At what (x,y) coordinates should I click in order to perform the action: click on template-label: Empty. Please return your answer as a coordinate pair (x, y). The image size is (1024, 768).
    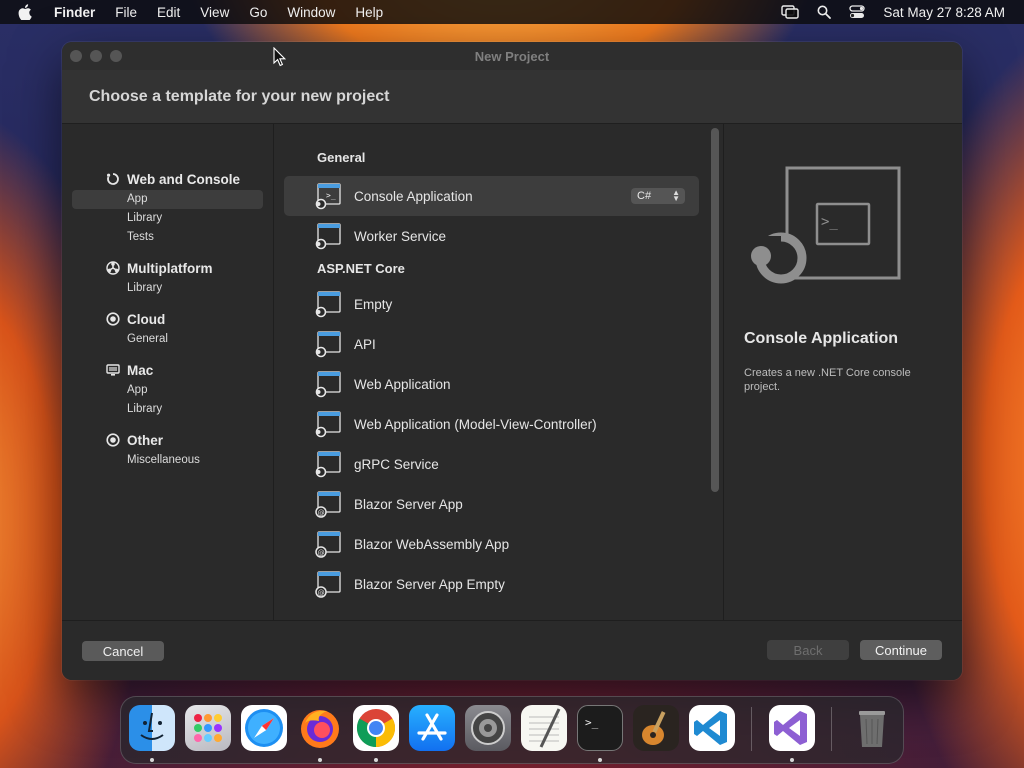
    Looking at the image, I should click on (373, 304).